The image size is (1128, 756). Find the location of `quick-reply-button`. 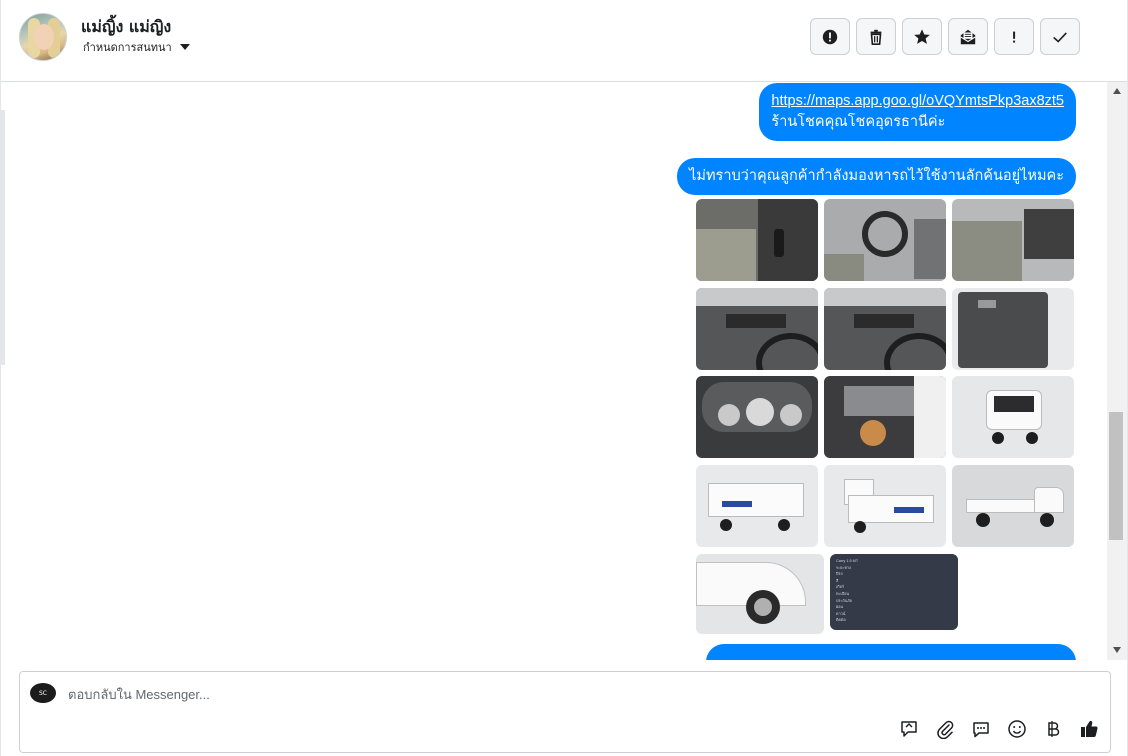

quick-reply-button is located at coordinates (981, 729).